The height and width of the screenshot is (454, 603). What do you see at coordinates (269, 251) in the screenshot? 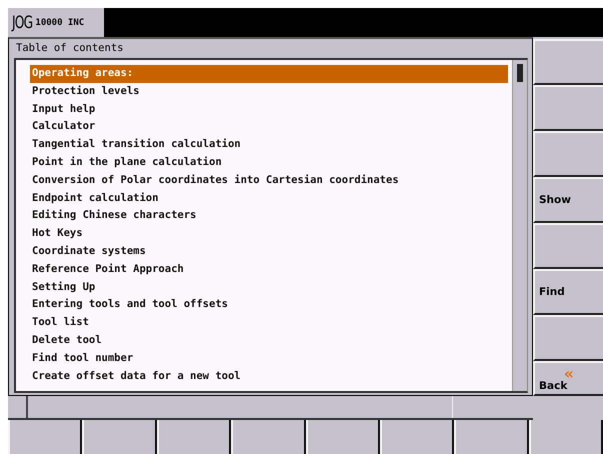
I see `contents-item: Coordinate systems` at bounding box center [269, 251].